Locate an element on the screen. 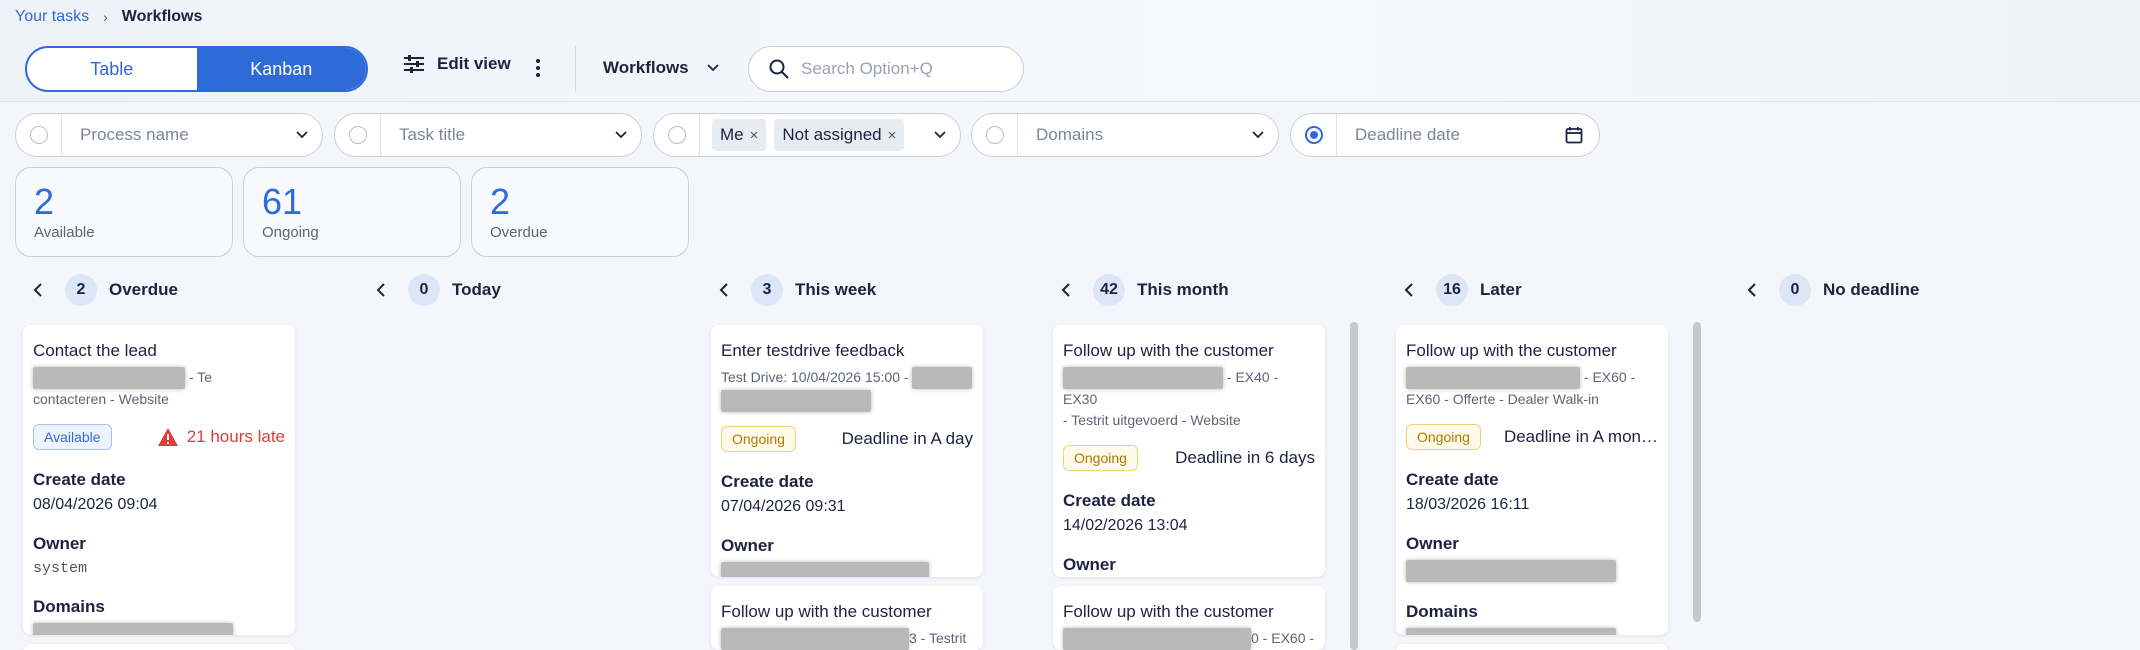 The image size is (2140, 650). card-subtitle-a: 3 - Testrit is located at coordinates (938, 638).